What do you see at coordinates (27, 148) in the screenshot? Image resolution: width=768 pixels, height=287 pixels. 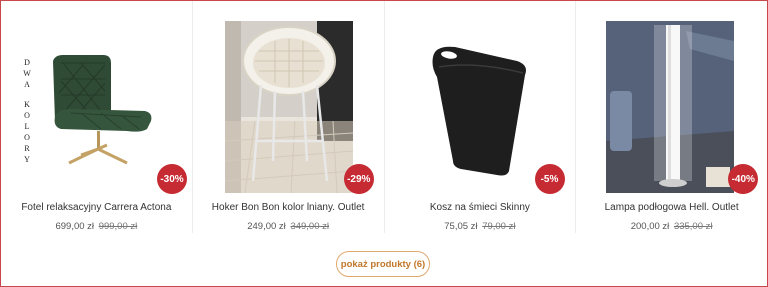 I see `side-letter: R` at bounding box center [27, 148].